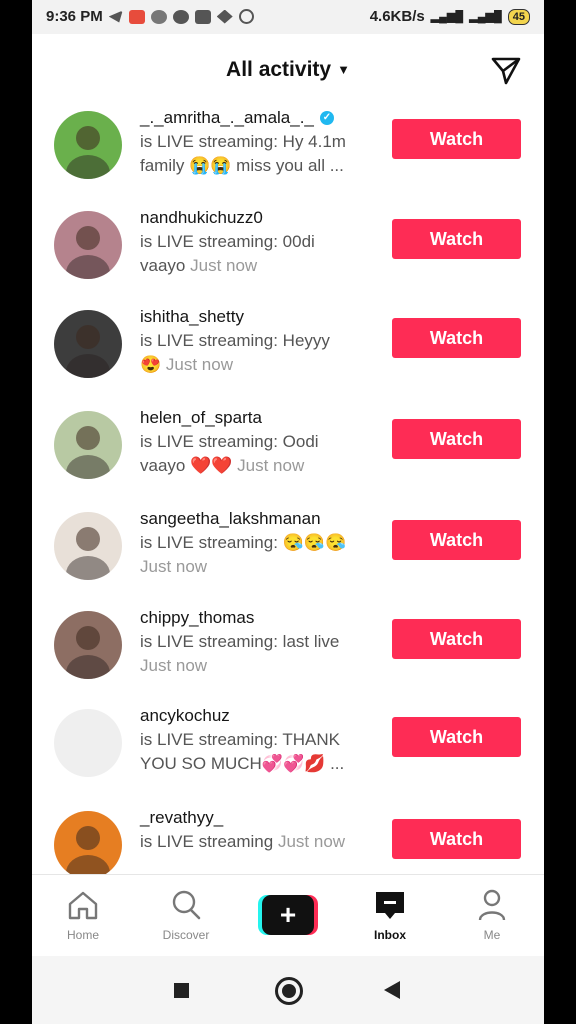 The image size is (576, 1024). What do you see at coordinates (260, 818) in the screenshot?
I see `username: _revathyy_` at bounding box center [260, 818].